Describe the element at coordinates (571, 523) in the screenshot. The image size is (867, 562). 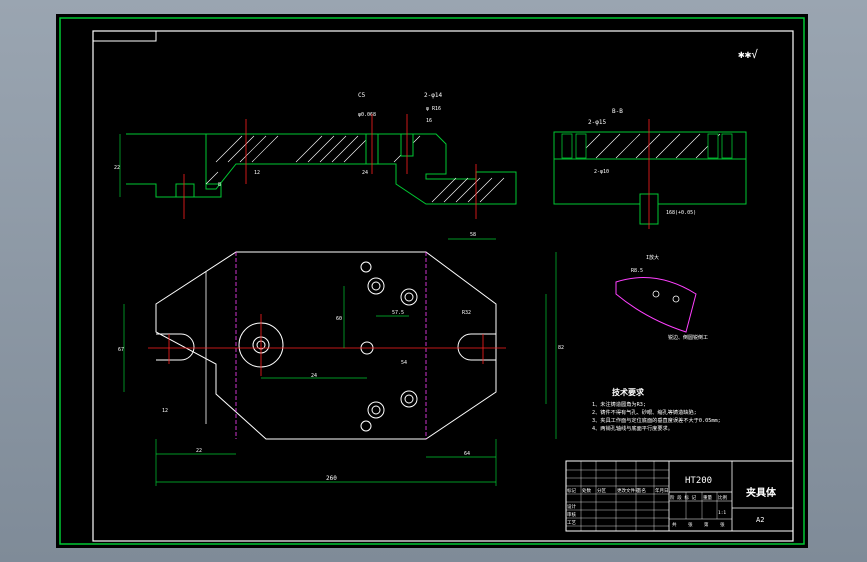
I see `role-label-2: 工艺` at that location.